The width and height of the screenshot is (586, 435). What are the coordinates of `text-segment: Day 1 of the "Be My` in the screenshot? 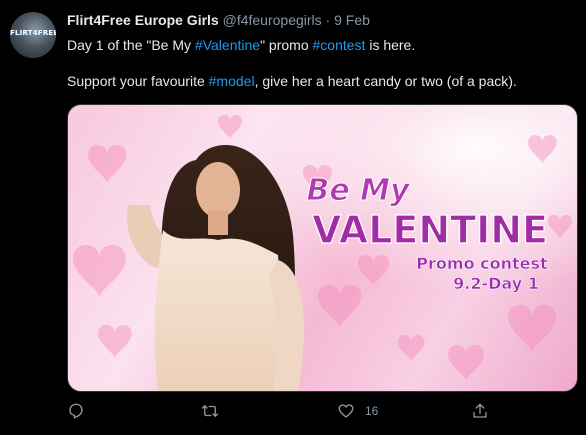 It's located at (131, 45).